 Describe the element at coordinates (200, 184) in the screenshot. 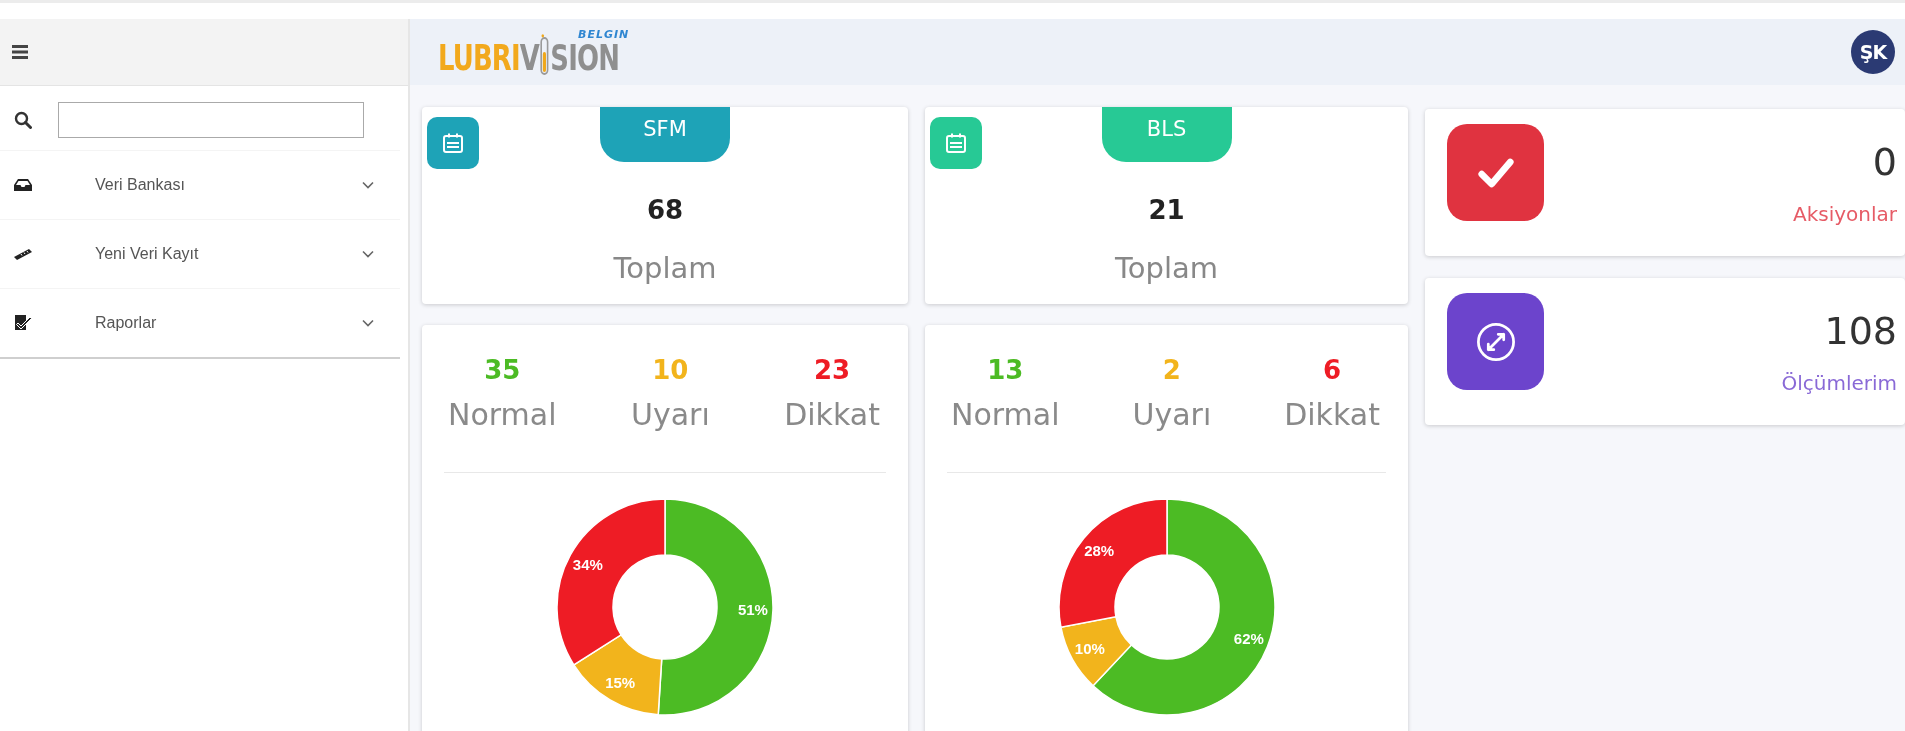

I see `sidebar-item: Veri Bankası` at that location.